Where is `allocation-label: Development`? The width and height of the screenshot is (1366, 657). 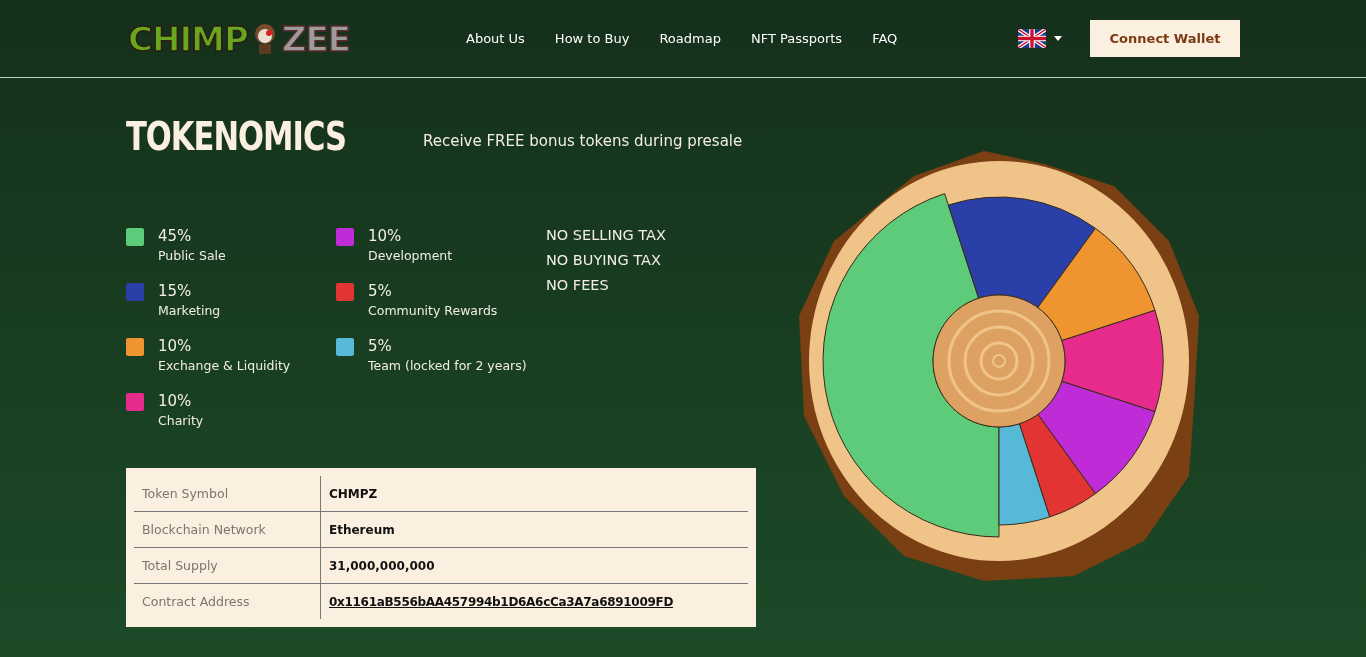 allocation-label: Development is located at coordinates (410, 256).